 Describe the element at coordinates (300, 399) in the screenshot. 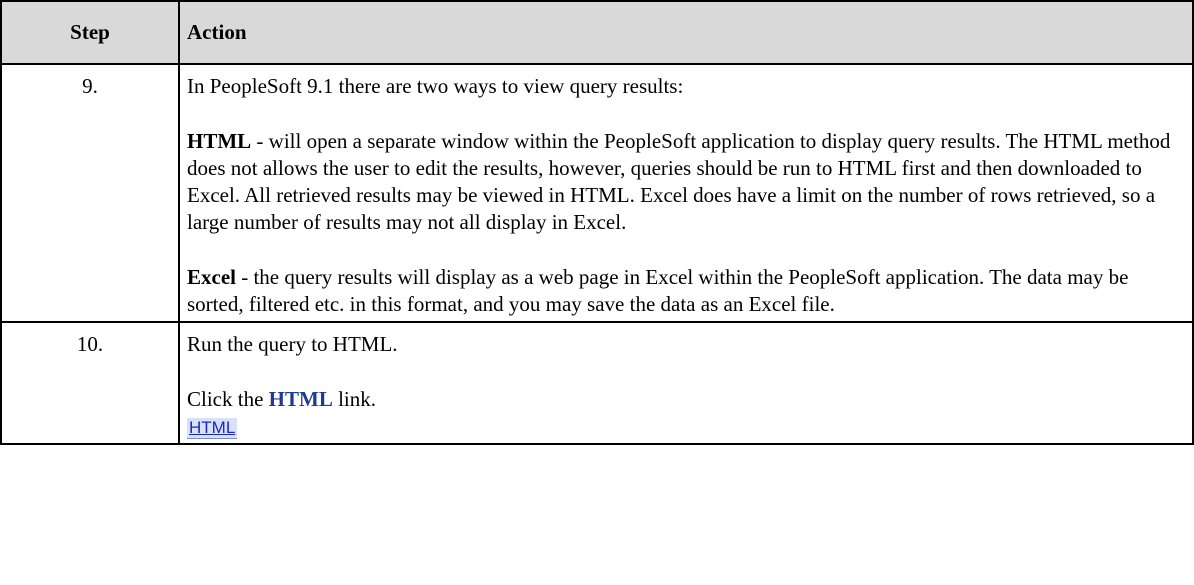

I see `html-link-name: HTML` at that location.